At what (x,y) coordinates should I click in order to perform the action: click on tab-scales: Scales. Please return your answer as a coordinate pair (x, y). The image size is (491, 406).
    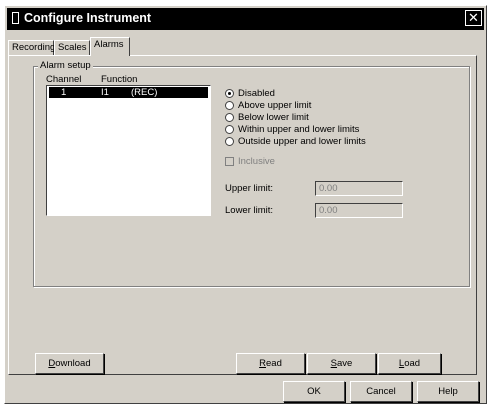
    Looking at the image, I should click on (72, 47).